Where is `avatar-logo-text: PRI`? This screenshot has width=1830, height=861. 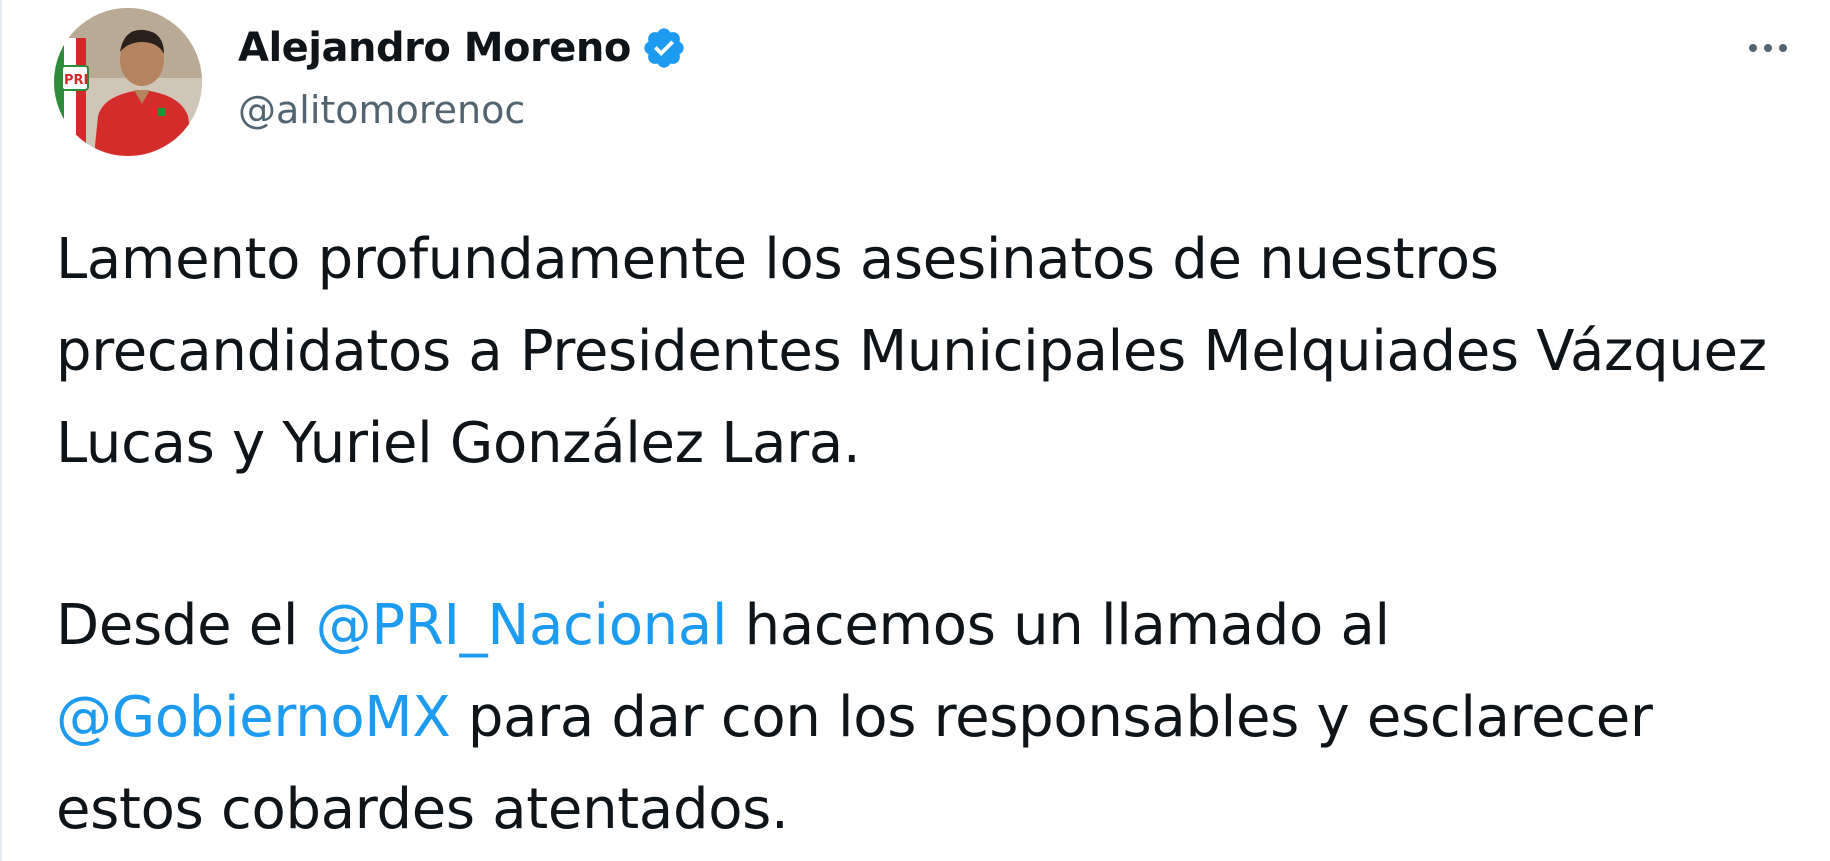
avatar-logo-text: PRI is located at coordinates (76, 80).